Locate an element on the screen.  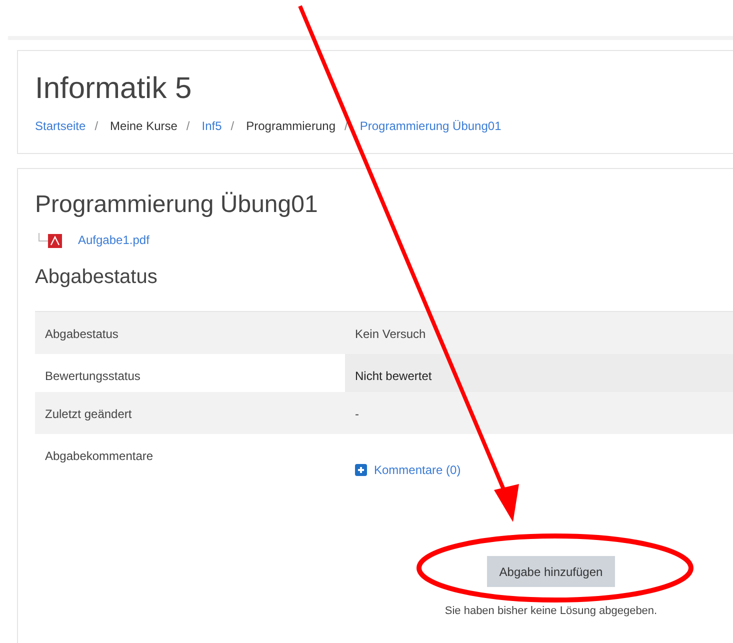
row-value: Nicht bewertet is located at coordinates (393, 376).